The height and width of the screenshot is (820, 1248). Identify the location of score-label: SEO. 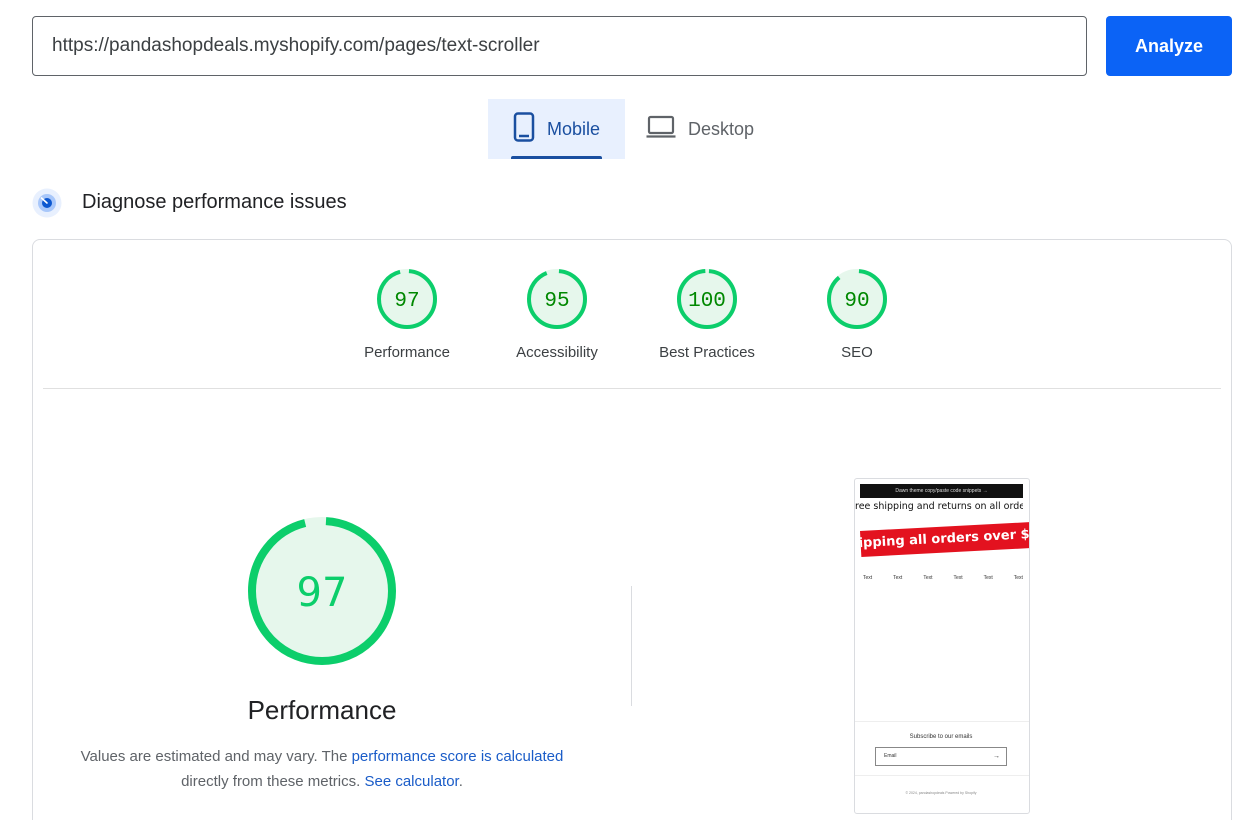
(857, 352).